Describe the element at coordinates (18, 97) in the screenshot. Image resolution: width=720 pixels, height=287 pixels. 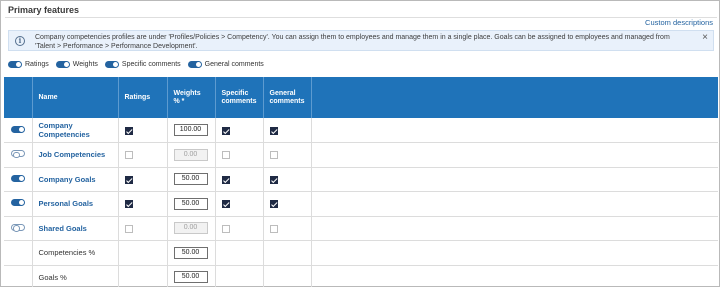
I see `header-toggle` at that location.